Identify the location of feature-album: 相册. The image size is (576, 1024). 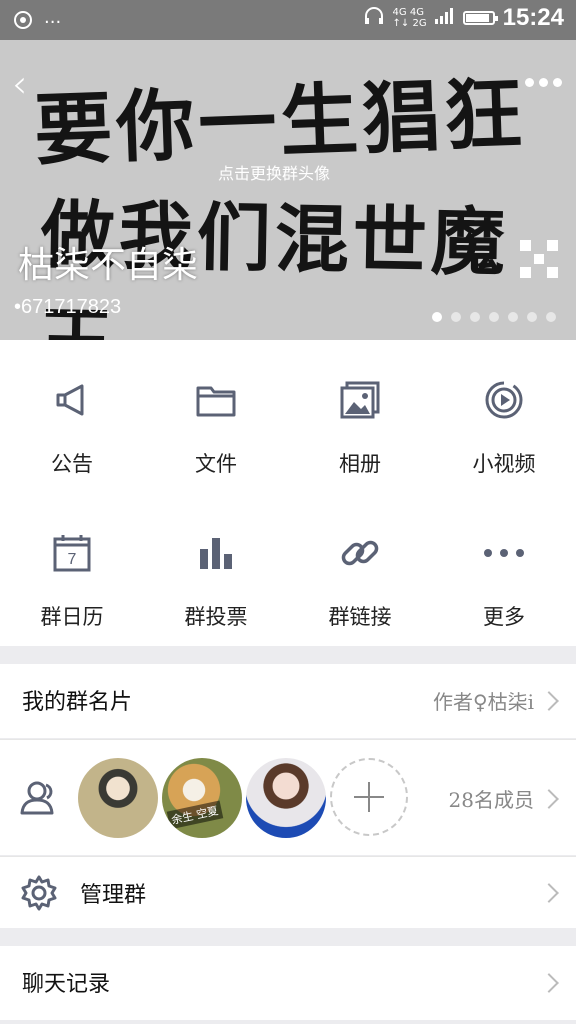
(360, 416).